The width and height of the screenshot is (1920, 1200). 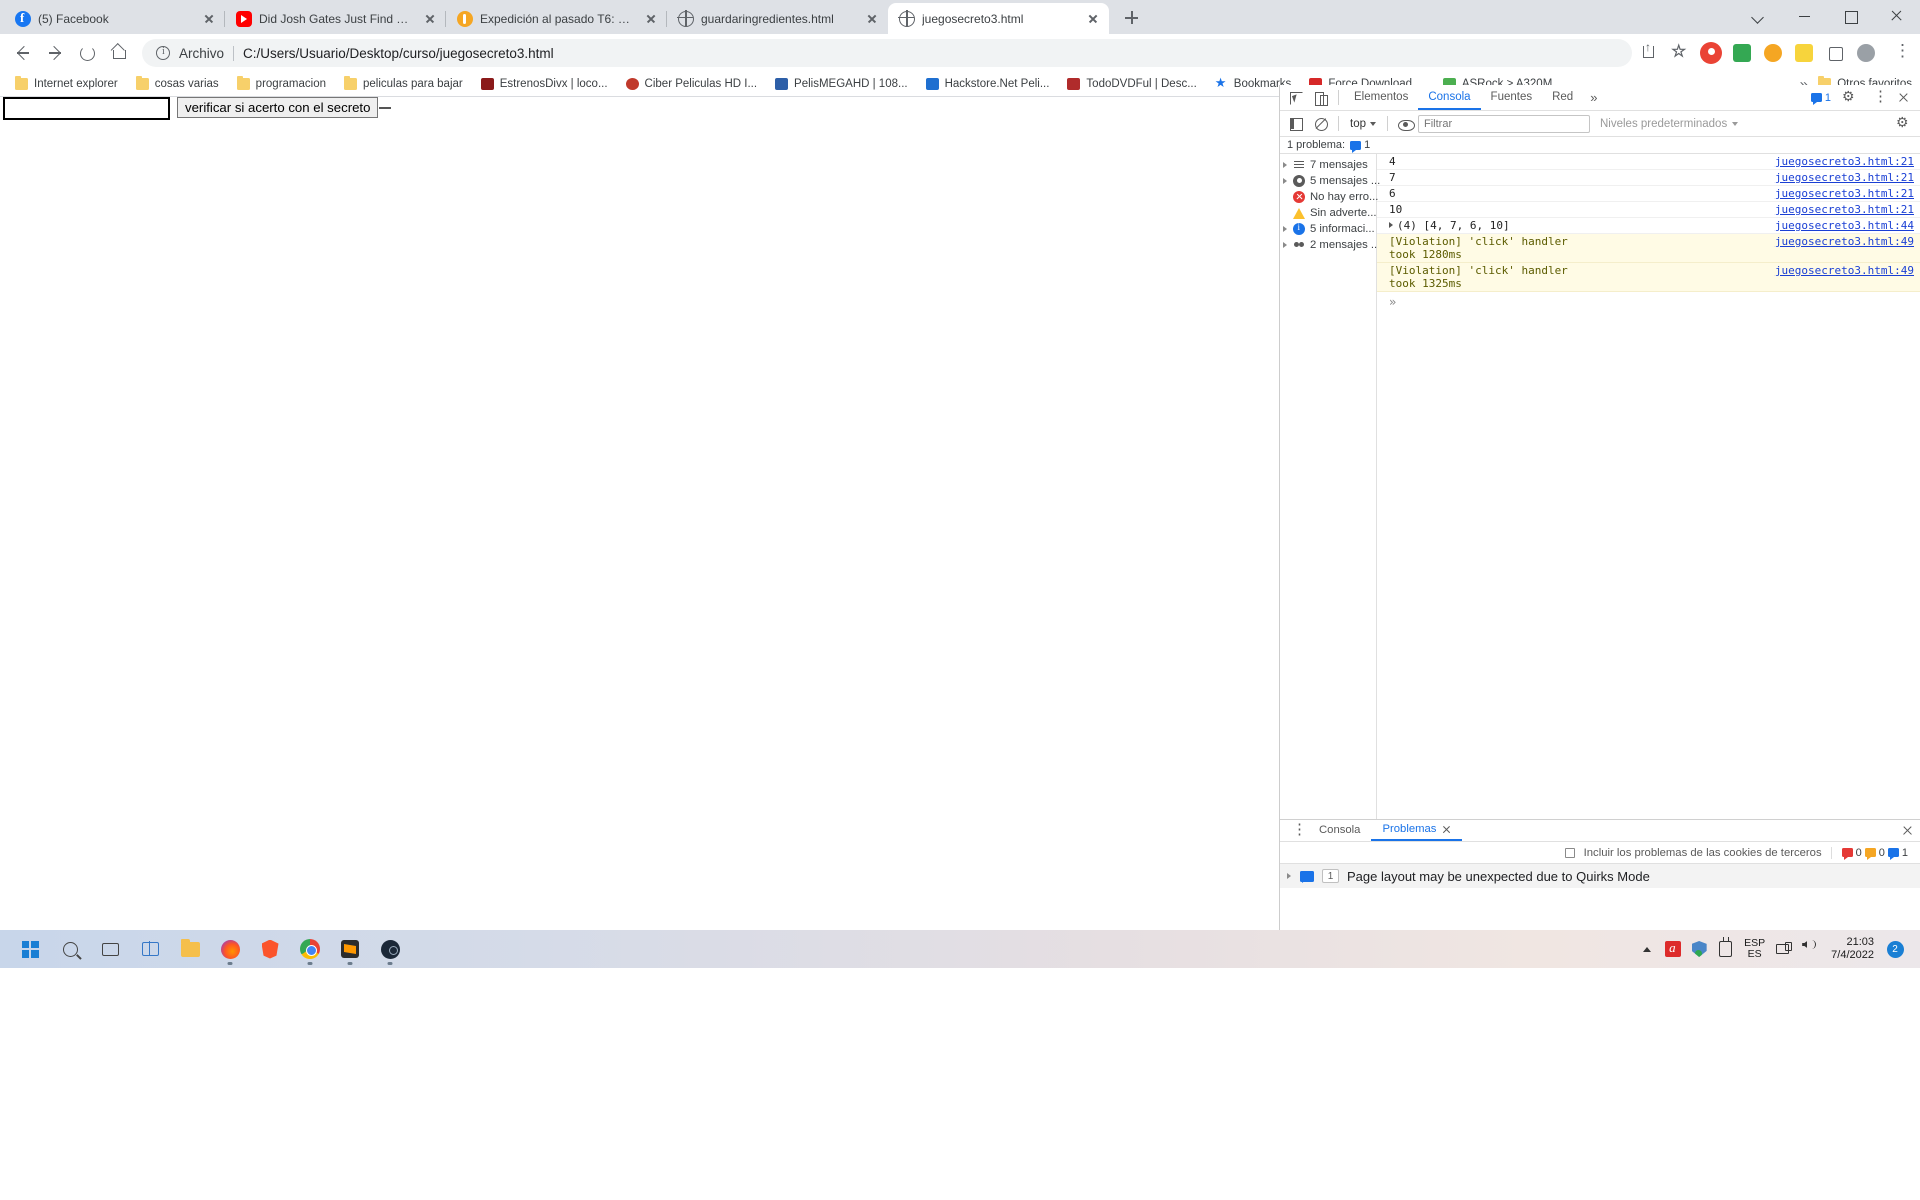 I want to click on console-filter-input, so click(x=1504, y=123).